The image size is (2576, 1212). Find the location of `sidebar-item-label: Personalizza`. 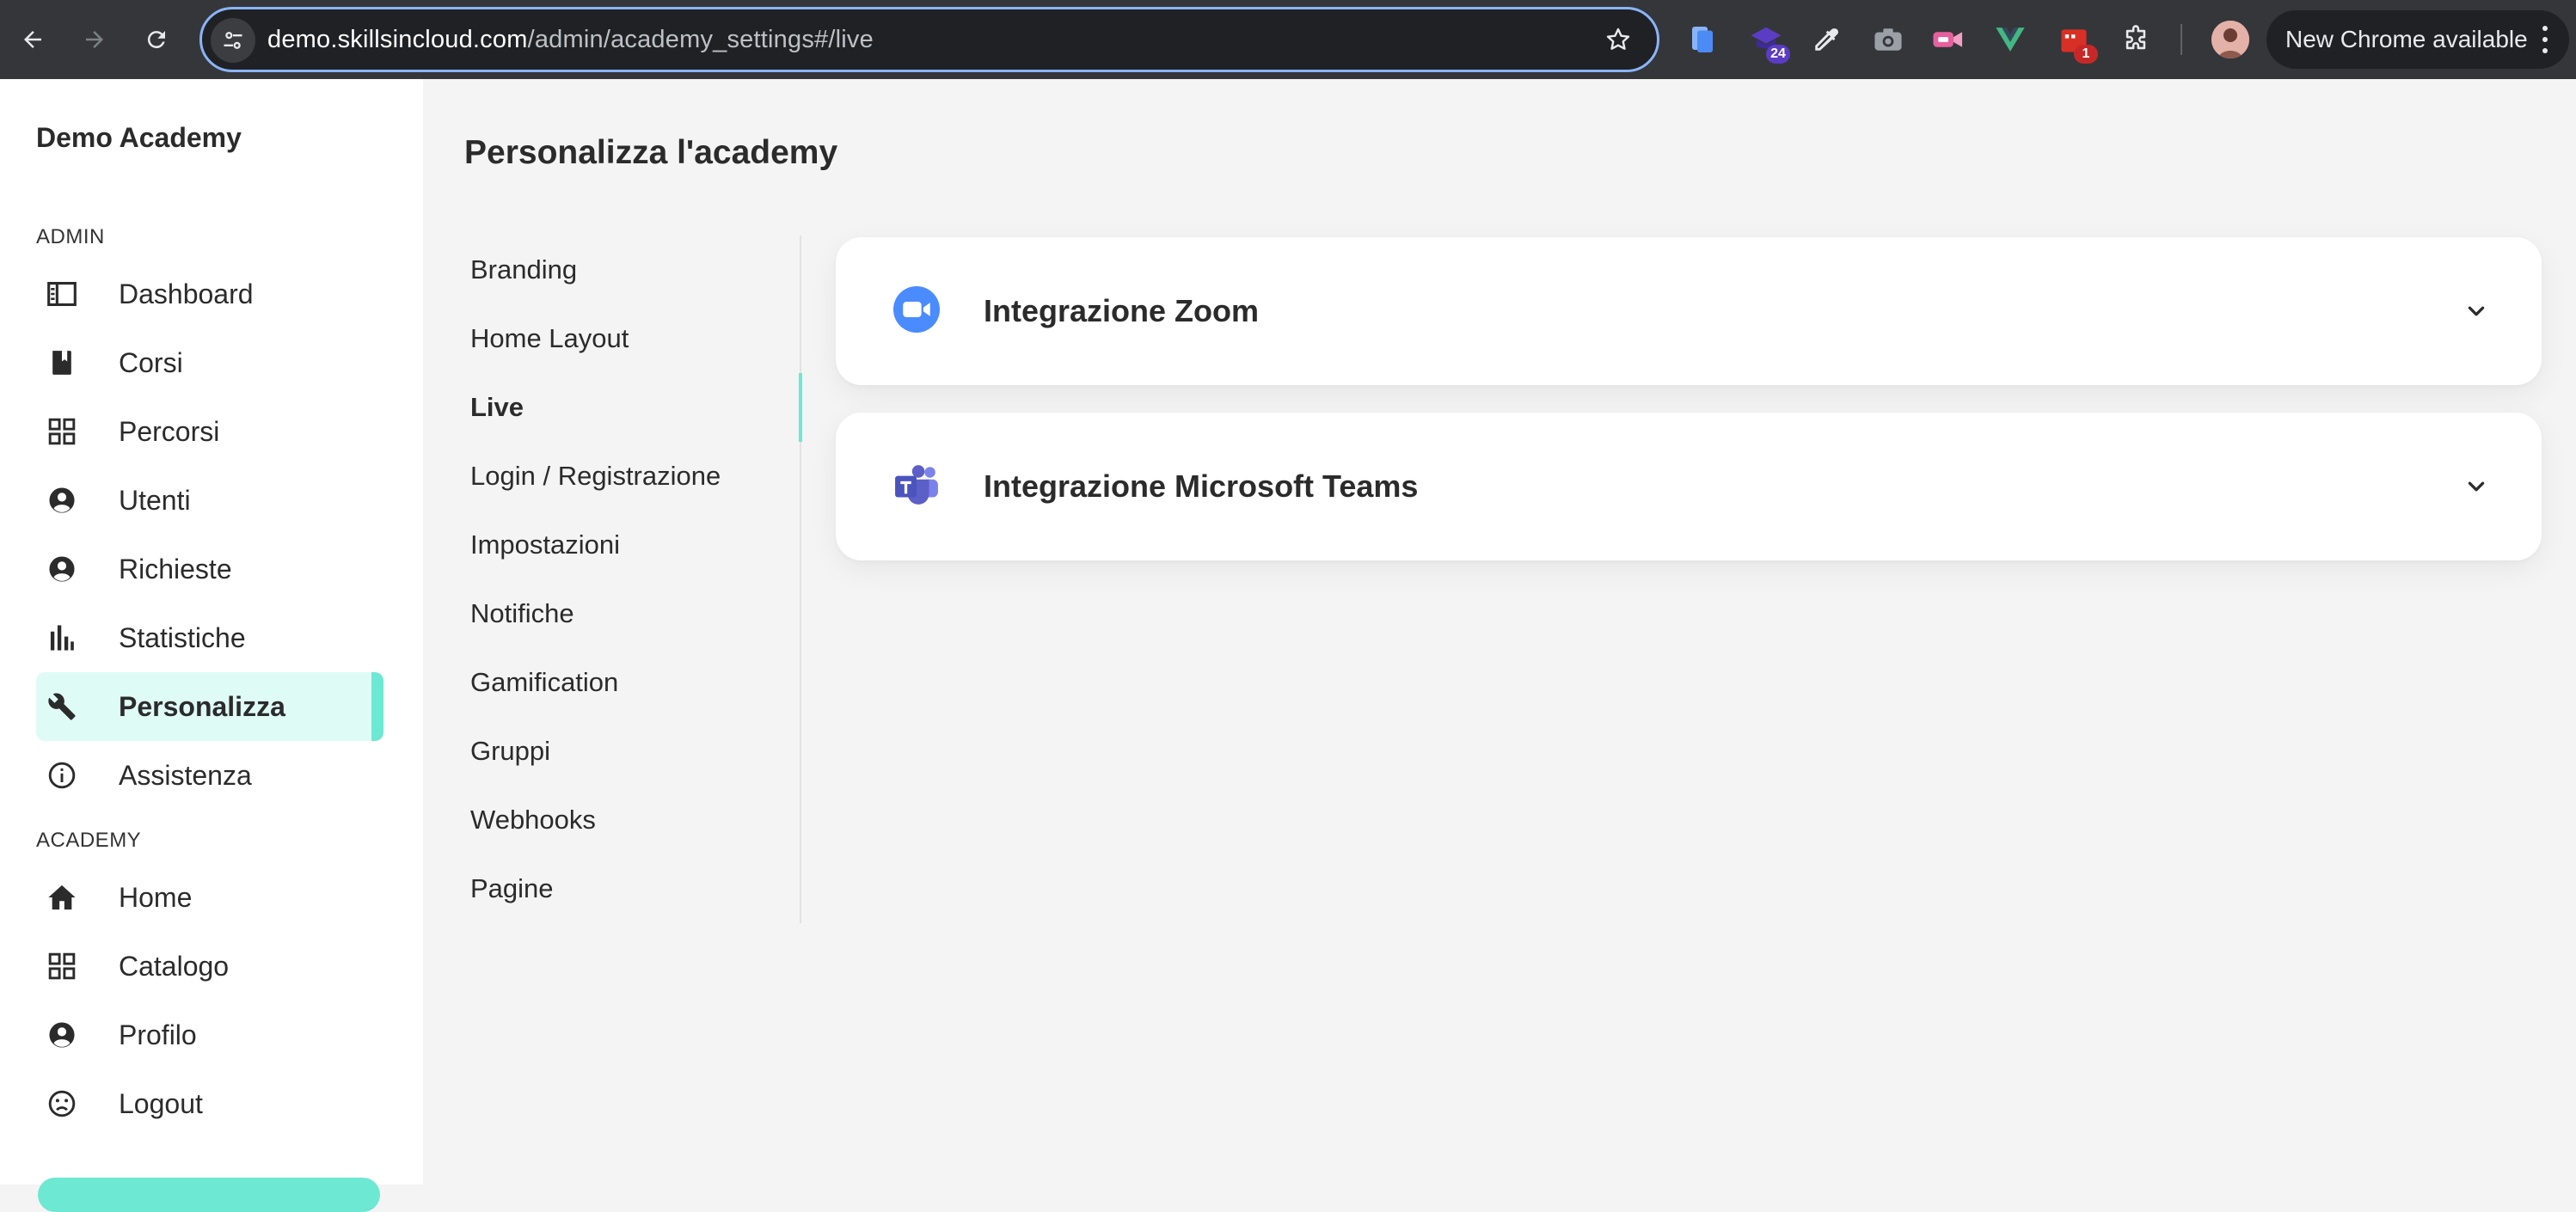

sidebar-item-label: Personalizza is located at coordinates (202, 706).